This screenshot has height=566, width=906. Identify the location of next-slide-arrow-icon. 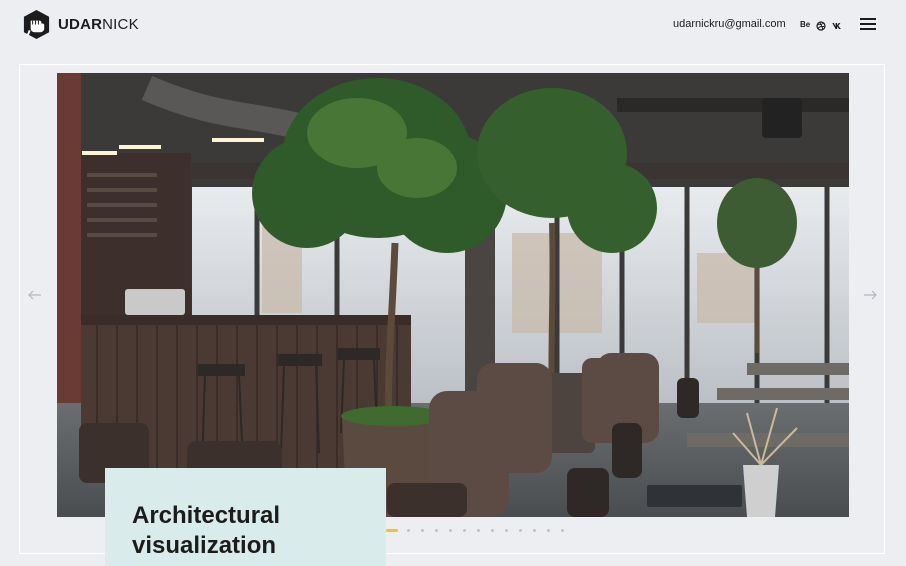
(870, 295).